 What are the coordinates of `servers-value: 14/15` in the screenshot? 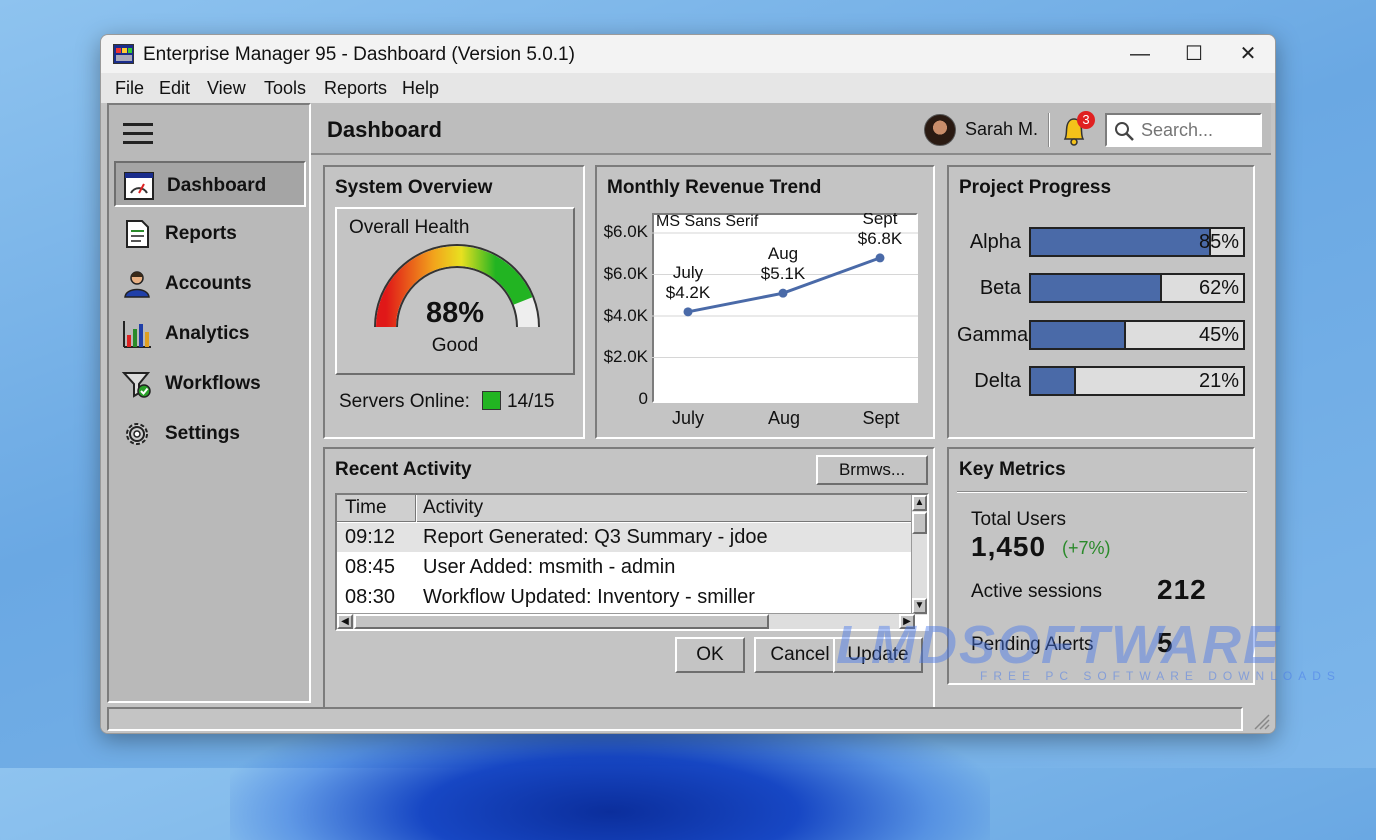 It's located at (530, 401).